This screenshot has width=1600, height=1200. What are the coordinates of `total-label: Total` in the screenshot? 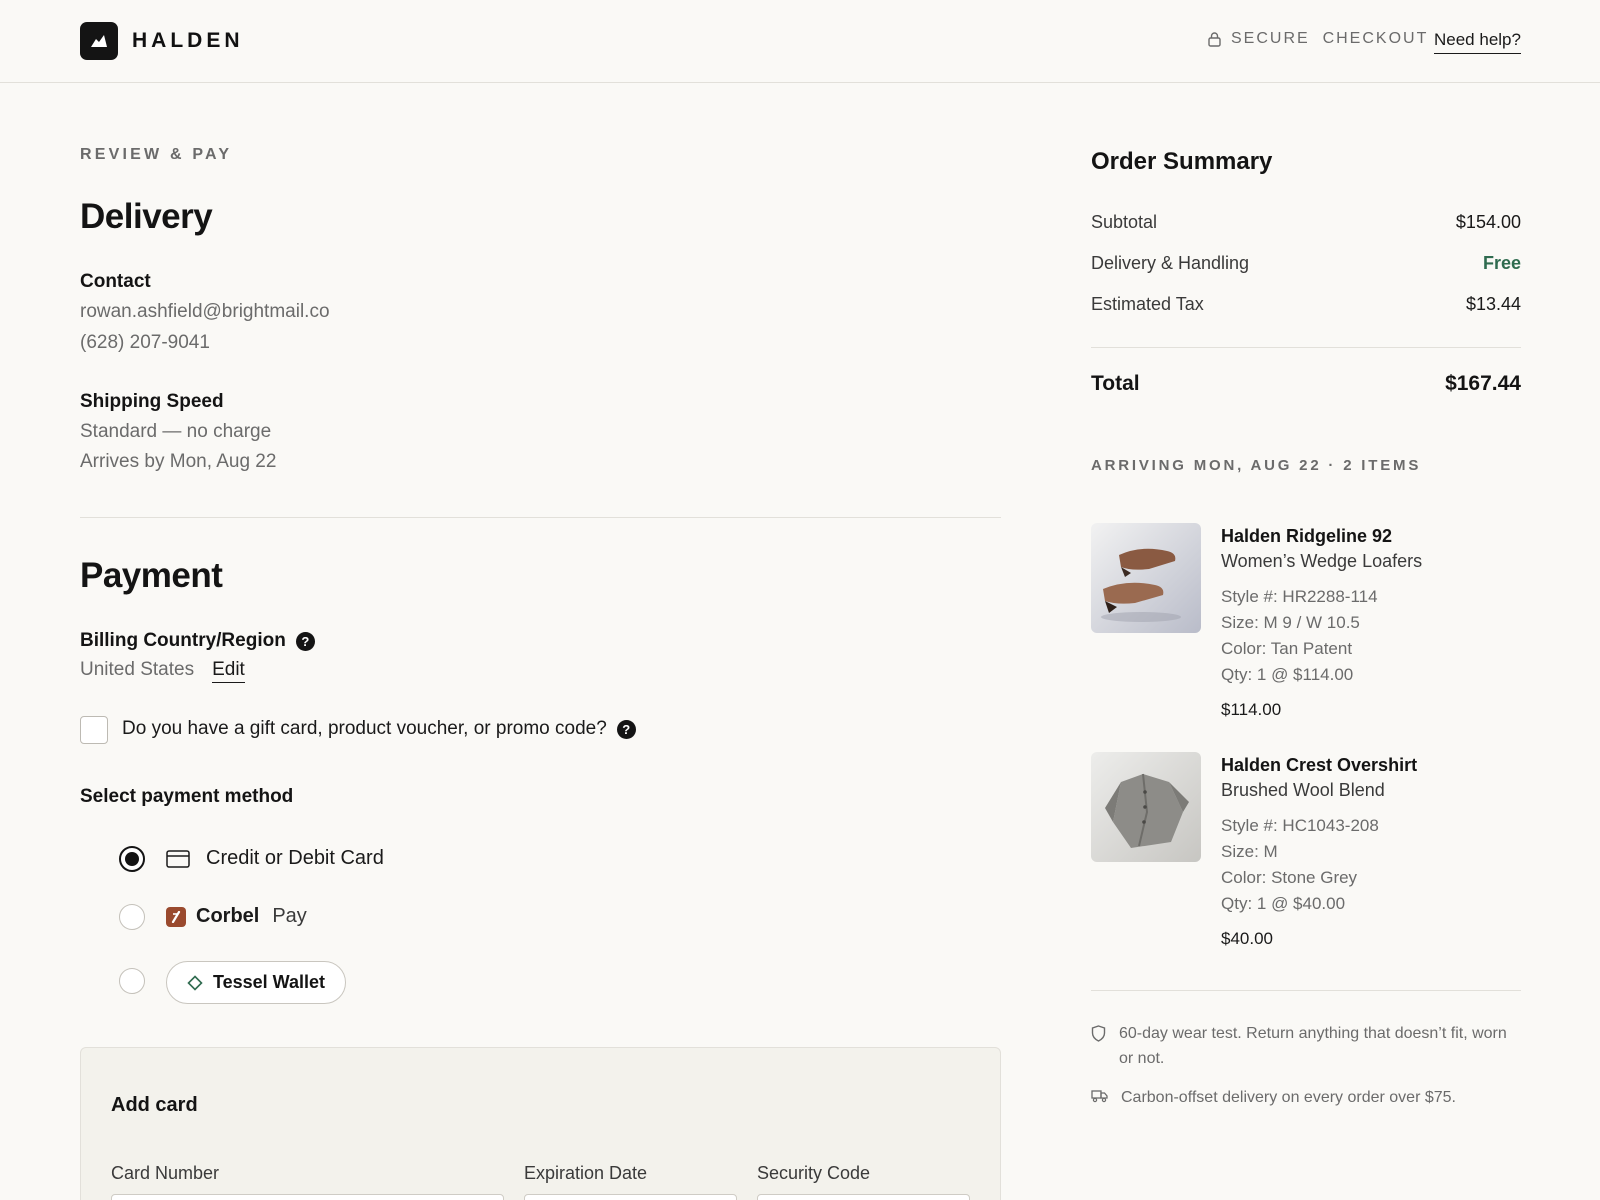 It's located at (1115, 383).